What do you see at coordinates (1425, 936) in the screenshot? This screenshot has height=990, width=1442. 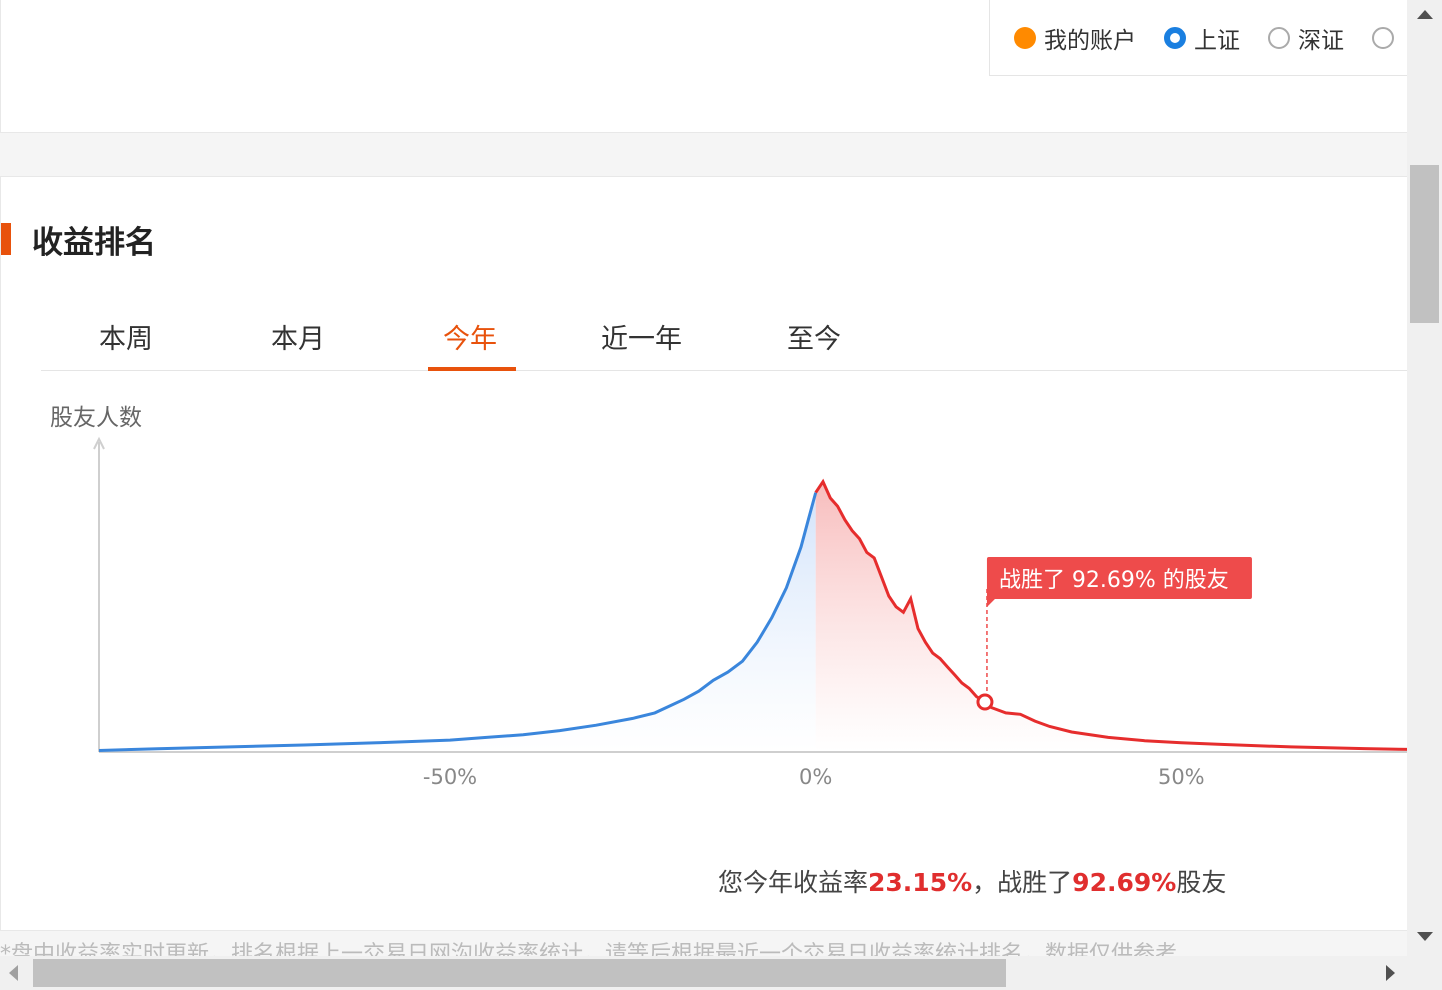 I see `scroll-down-arrow-icon` at bounding box center [1425, 936].